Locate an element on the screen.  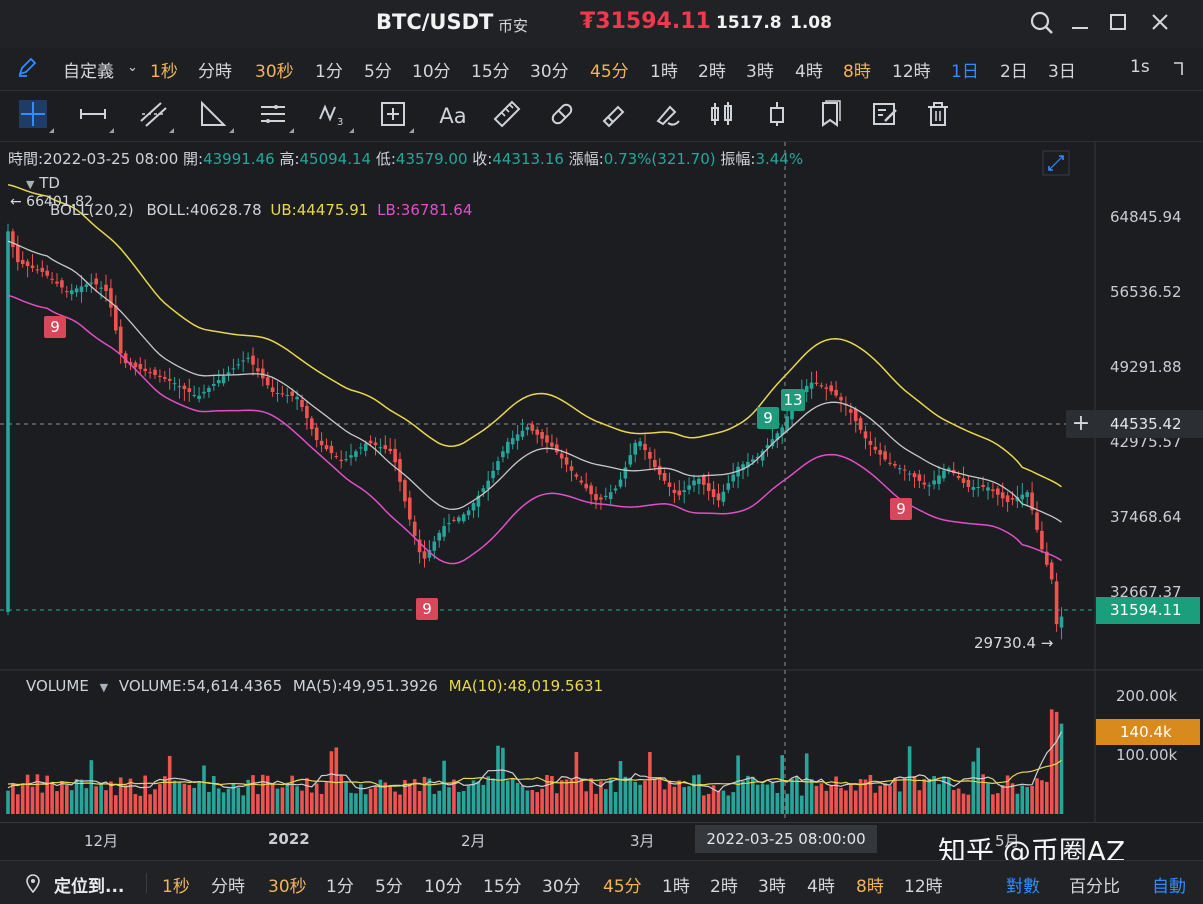
expand-icon is located at coordinates (1056, 165).